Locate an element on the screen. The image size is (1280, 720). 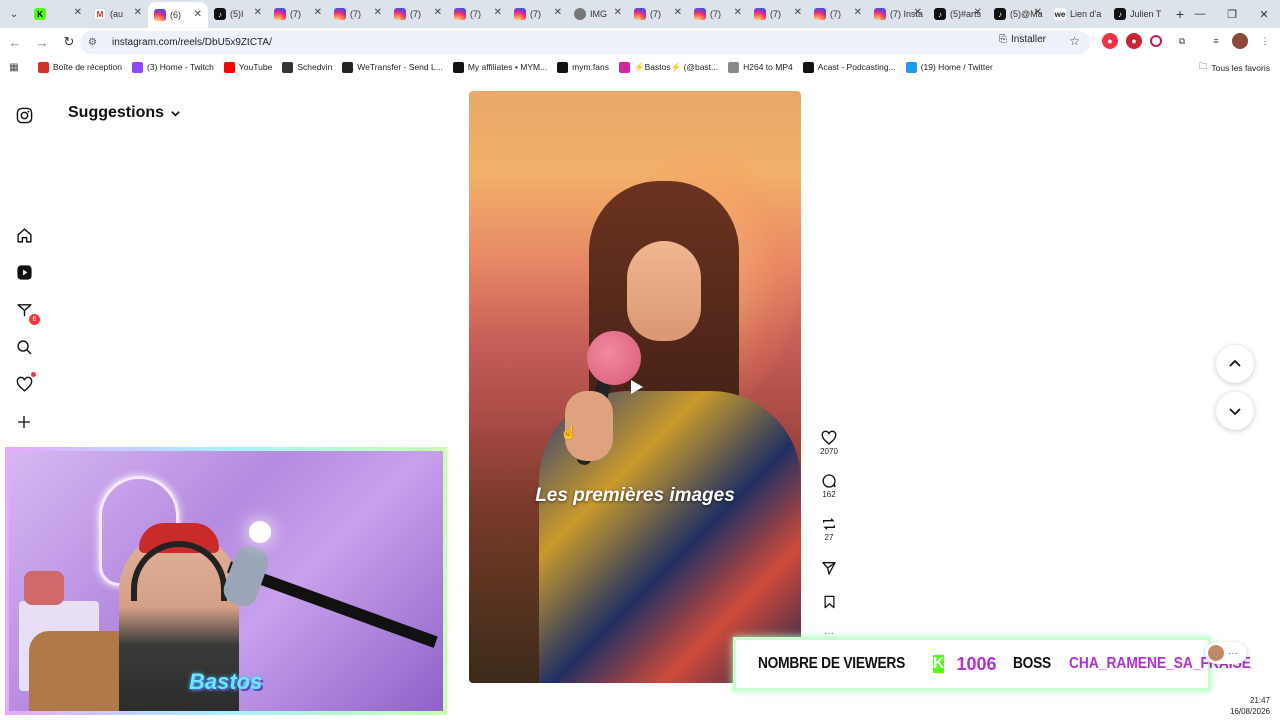
reload-icon: ↻ is located at coordinates (69, 42).